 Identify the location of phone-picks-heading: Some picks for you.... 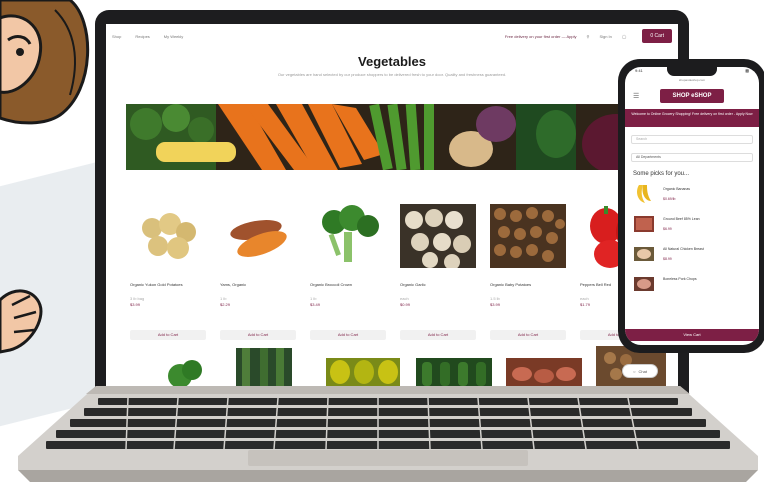
(661, 174).